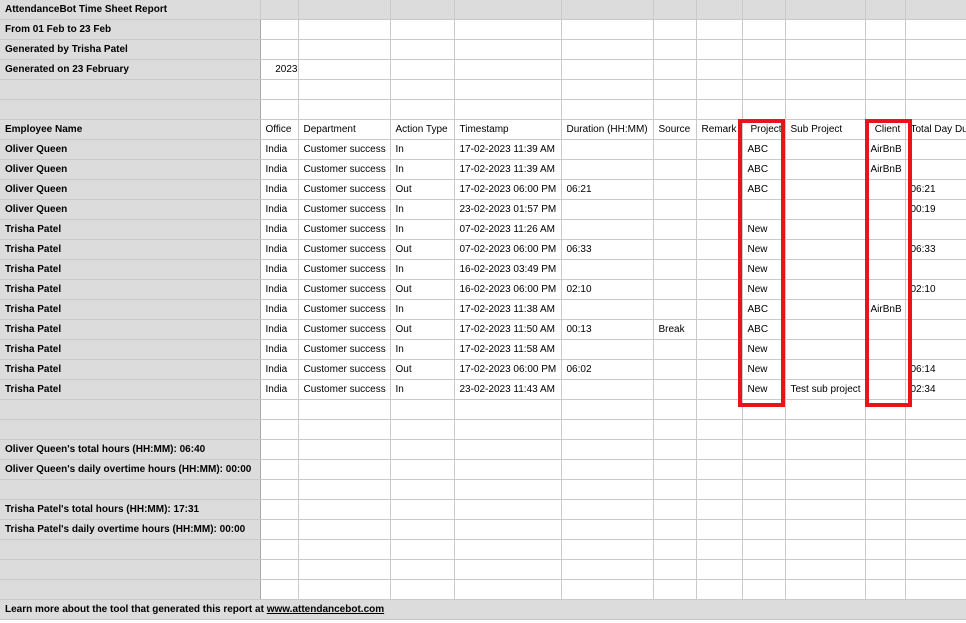 The image size is (966, 623). I want to click on cell-sub-project: Test sub project, so click(825, 389).